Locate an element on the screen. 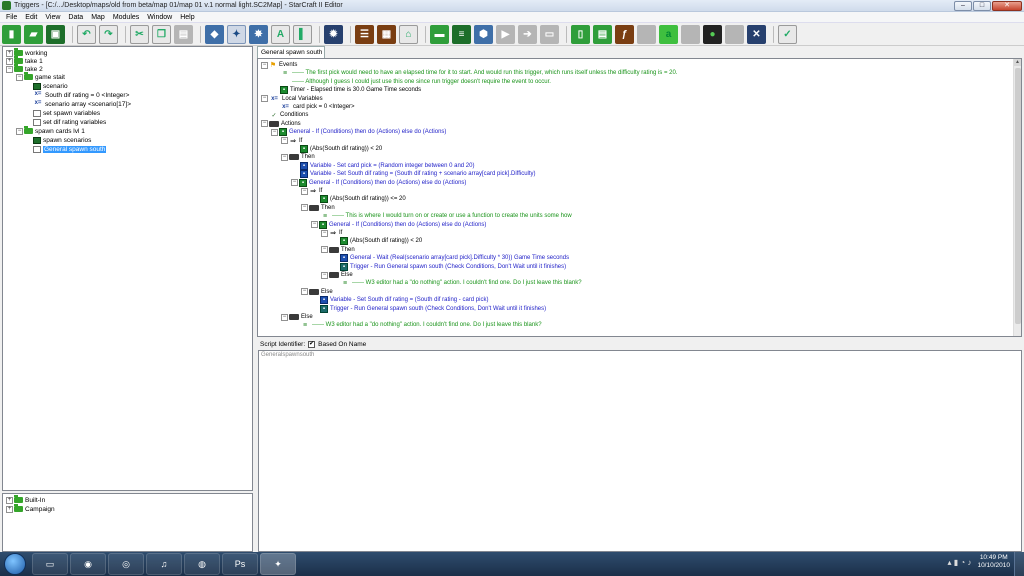 This screenshot has width=1024, height=576. cutscene-icon: ▦ is located at coordinates (386, 34).